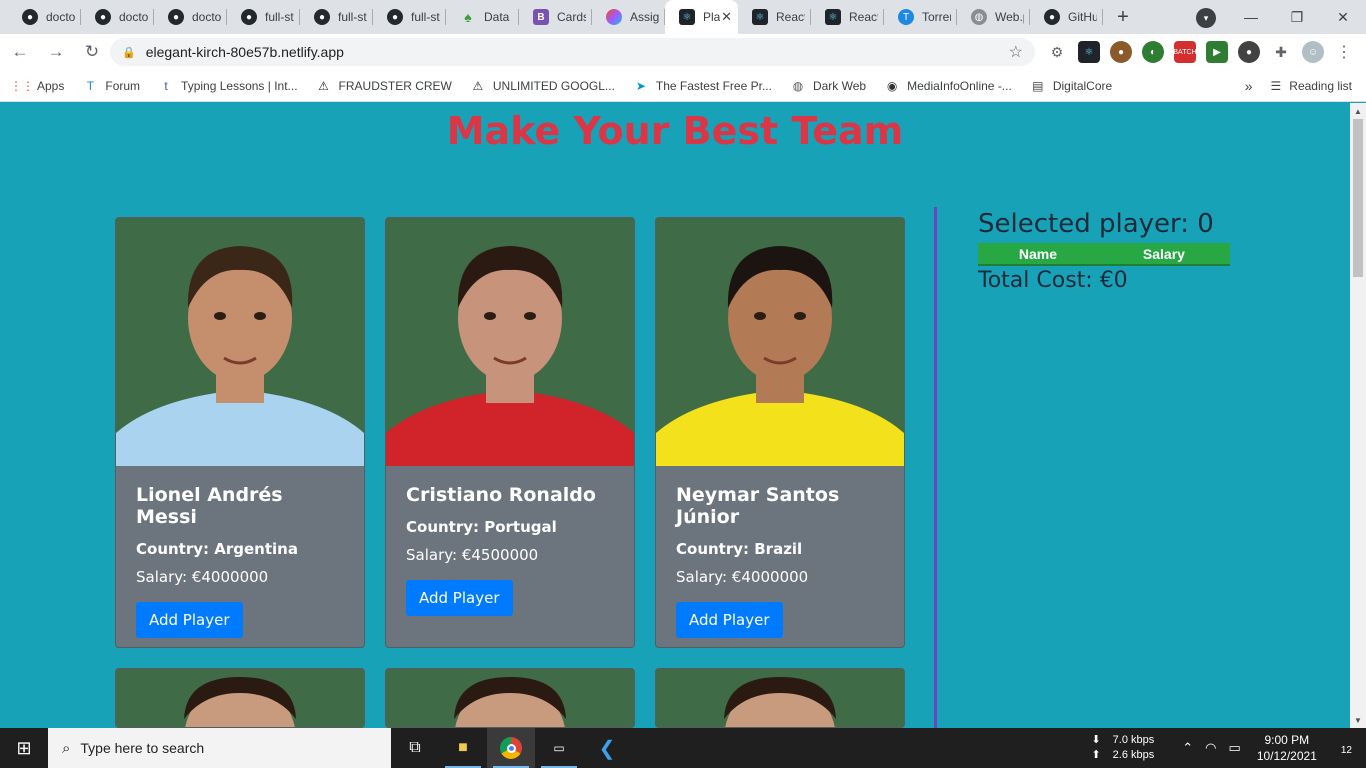 This screenshot has height=768, width=1366. What do you see at coordinates (993, 17) in the screenshot?
I see `browser-tab: ◍ Web.p` at bounding box center [993, 17].